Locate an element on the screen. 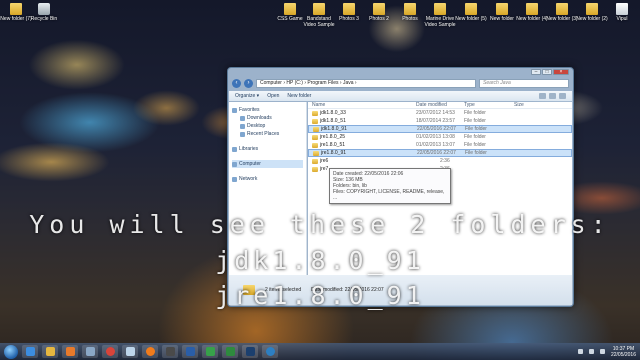 The width and height of the screenshot is (640, 360). recycle-bin-icon is located at coordinates (44, 9).